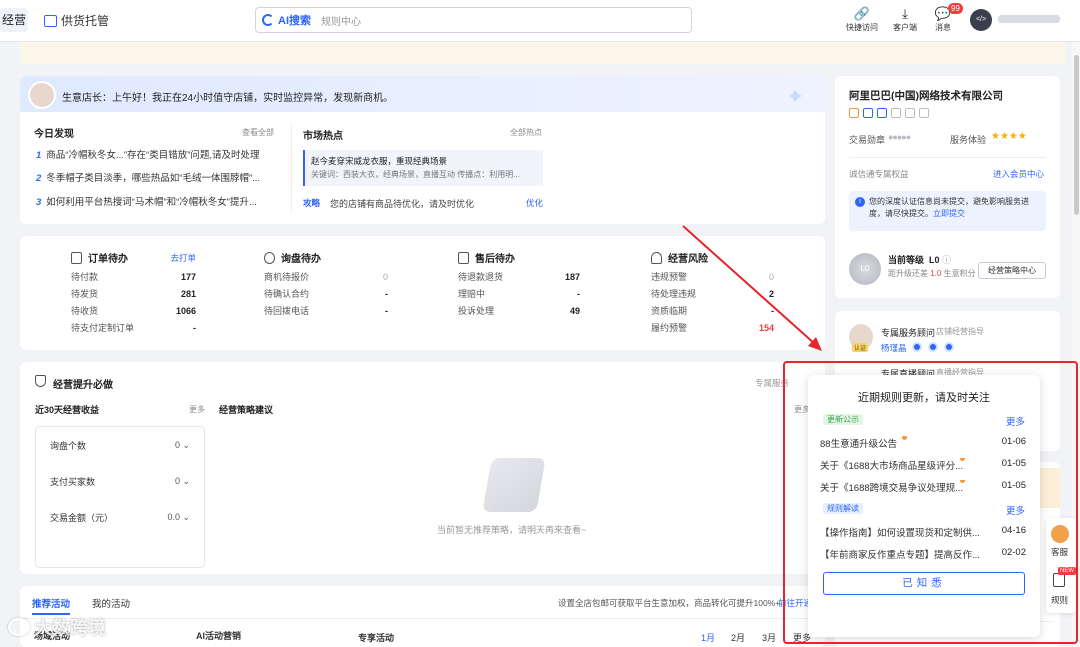 Image resolution: width=1080 pixels, height=647 pixels. Describe the element at coordinates (19, 627) in the screenshot. I see `watermark-logo-icon` at that location.